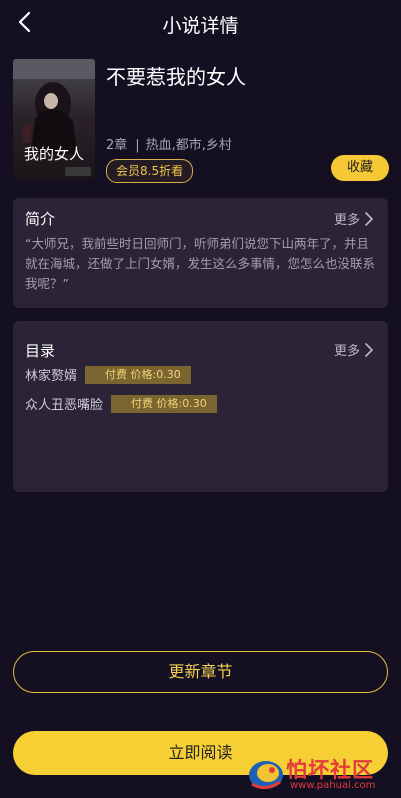 Image resolution: width=401 pixels, height=798 pixels. I want to click on chapter-count: 2章, so click(117, 145).